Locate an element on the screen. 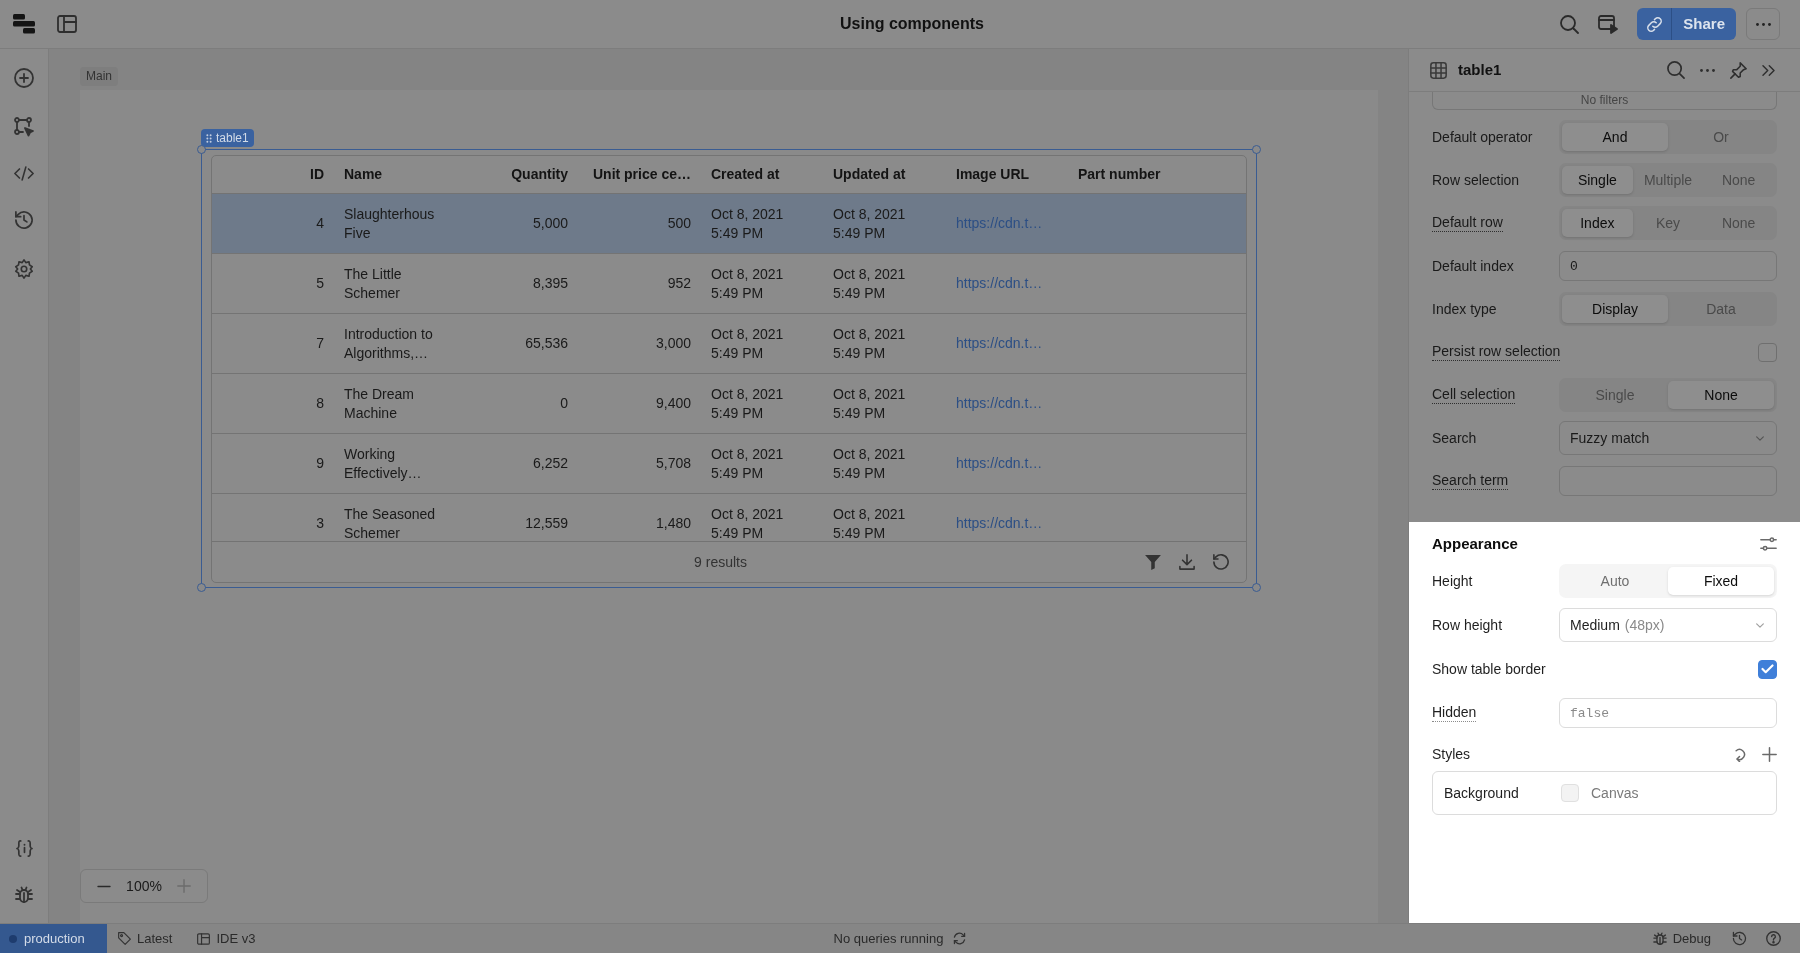  setting-label: Cell selection is located at coordinates (1474, 395).